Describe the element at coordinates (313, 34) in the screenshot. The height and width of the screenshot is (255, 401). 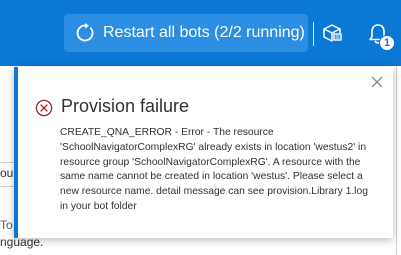
I see `toolbar-divider` at that location.